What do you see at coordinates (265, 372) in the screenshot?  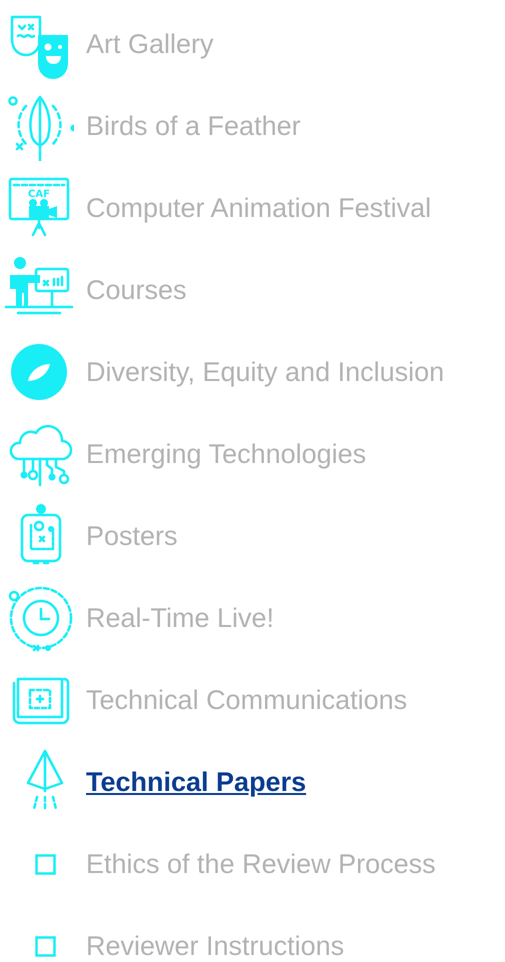 I see `menu-link: Diversity, Equity and Inclusion` at bounding box center [265, 372].